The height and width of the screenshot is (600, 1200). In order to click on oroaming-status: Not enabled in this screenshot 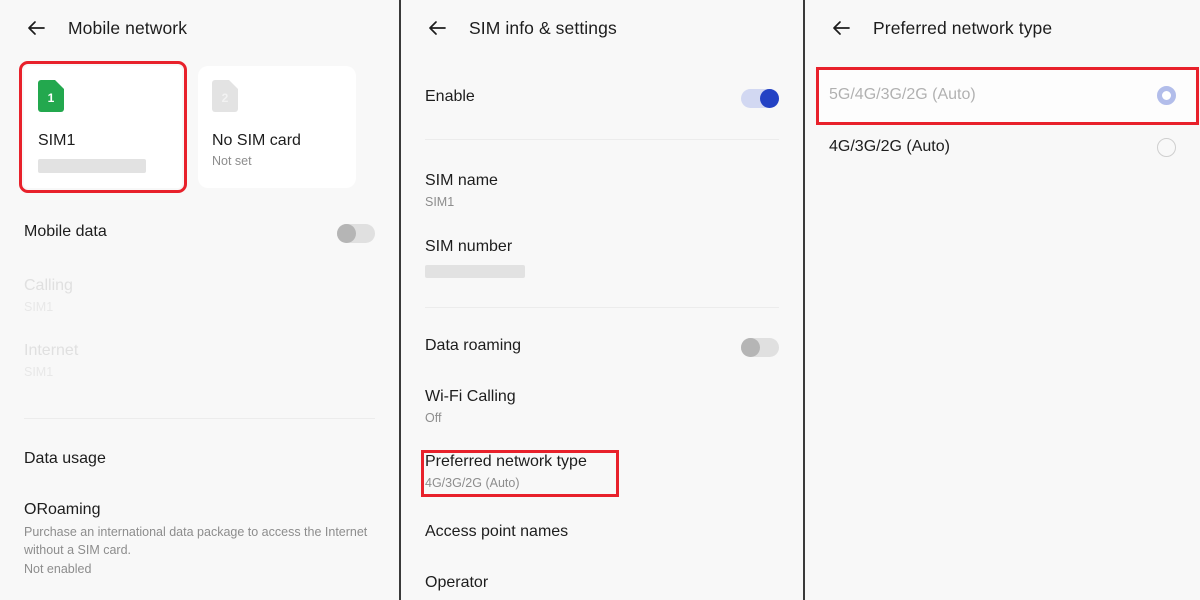, I will do `click(58, 568)`.